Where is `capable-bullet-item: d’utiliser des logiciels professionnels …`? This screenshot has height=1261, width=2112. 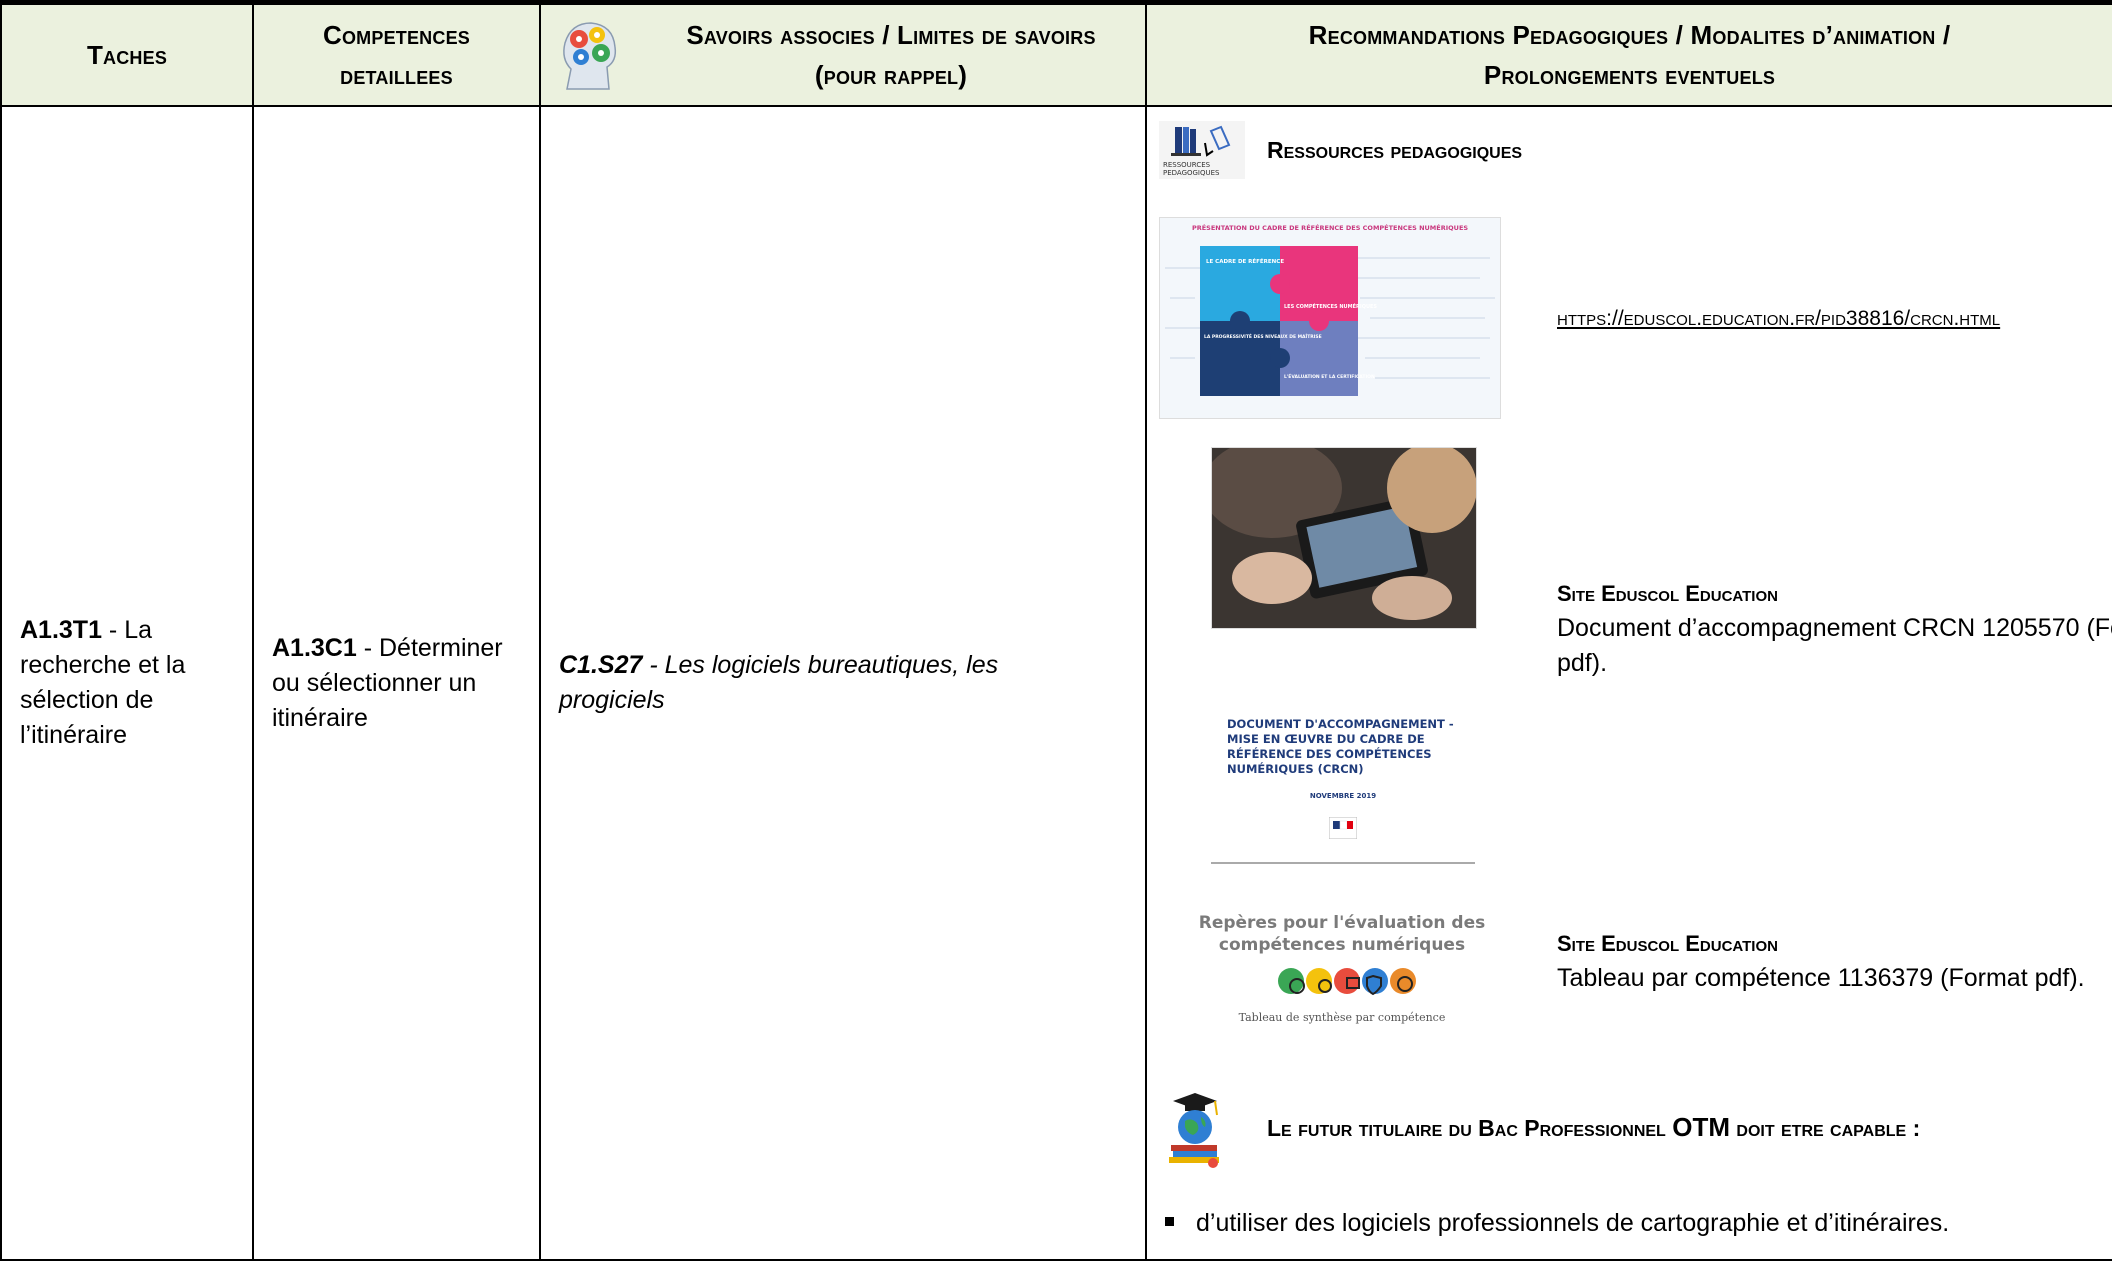 capable-bullet-item: d’utiliser des logiciels professionnels … is located at coordinates (1557, 1223).